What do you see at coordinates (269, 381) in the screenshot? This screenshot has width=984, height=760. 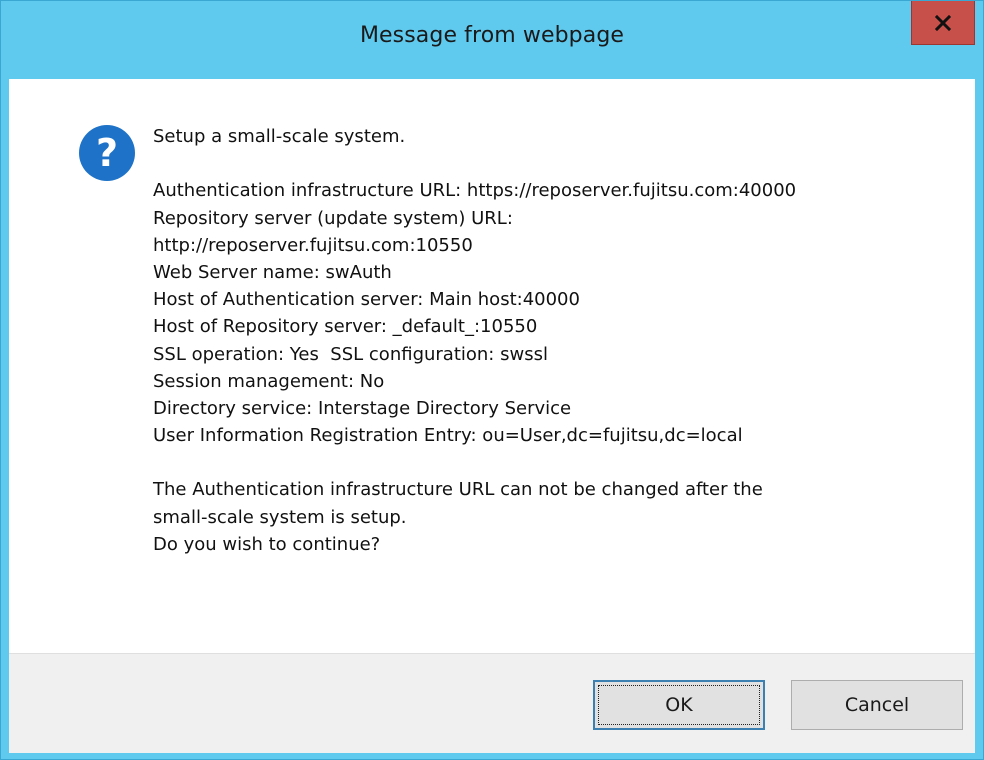 I see `message-line: Session management: No` at bounding box center [269, 381].